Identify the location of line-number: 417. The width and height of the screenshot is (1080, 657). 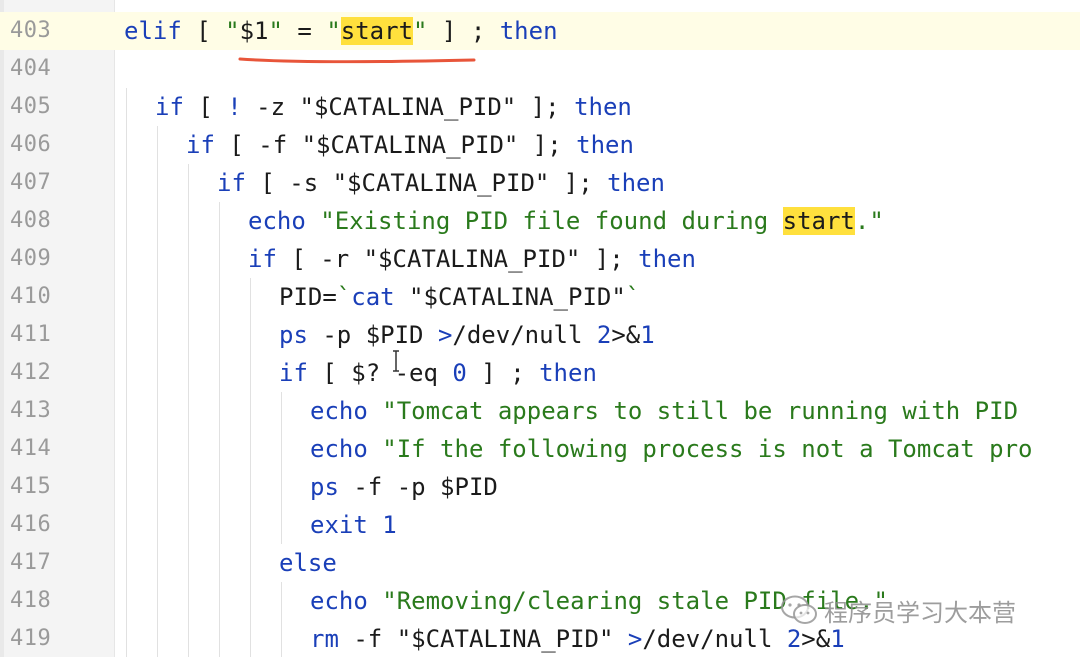
(31, 562).